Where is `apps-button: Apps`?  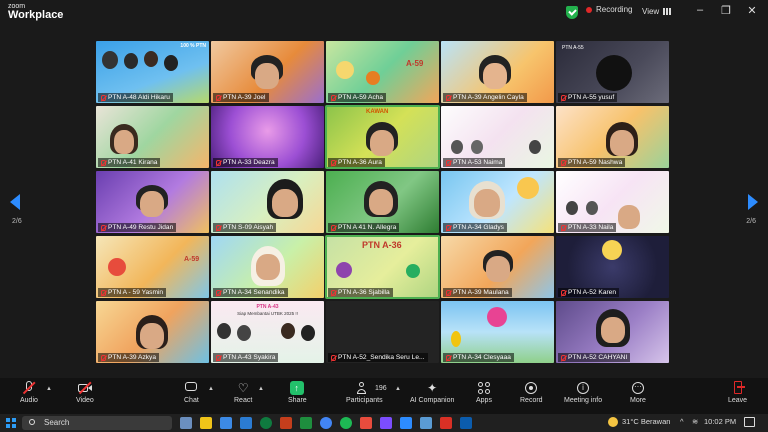
apps-button: Apps is located at coordinates (484, 392).